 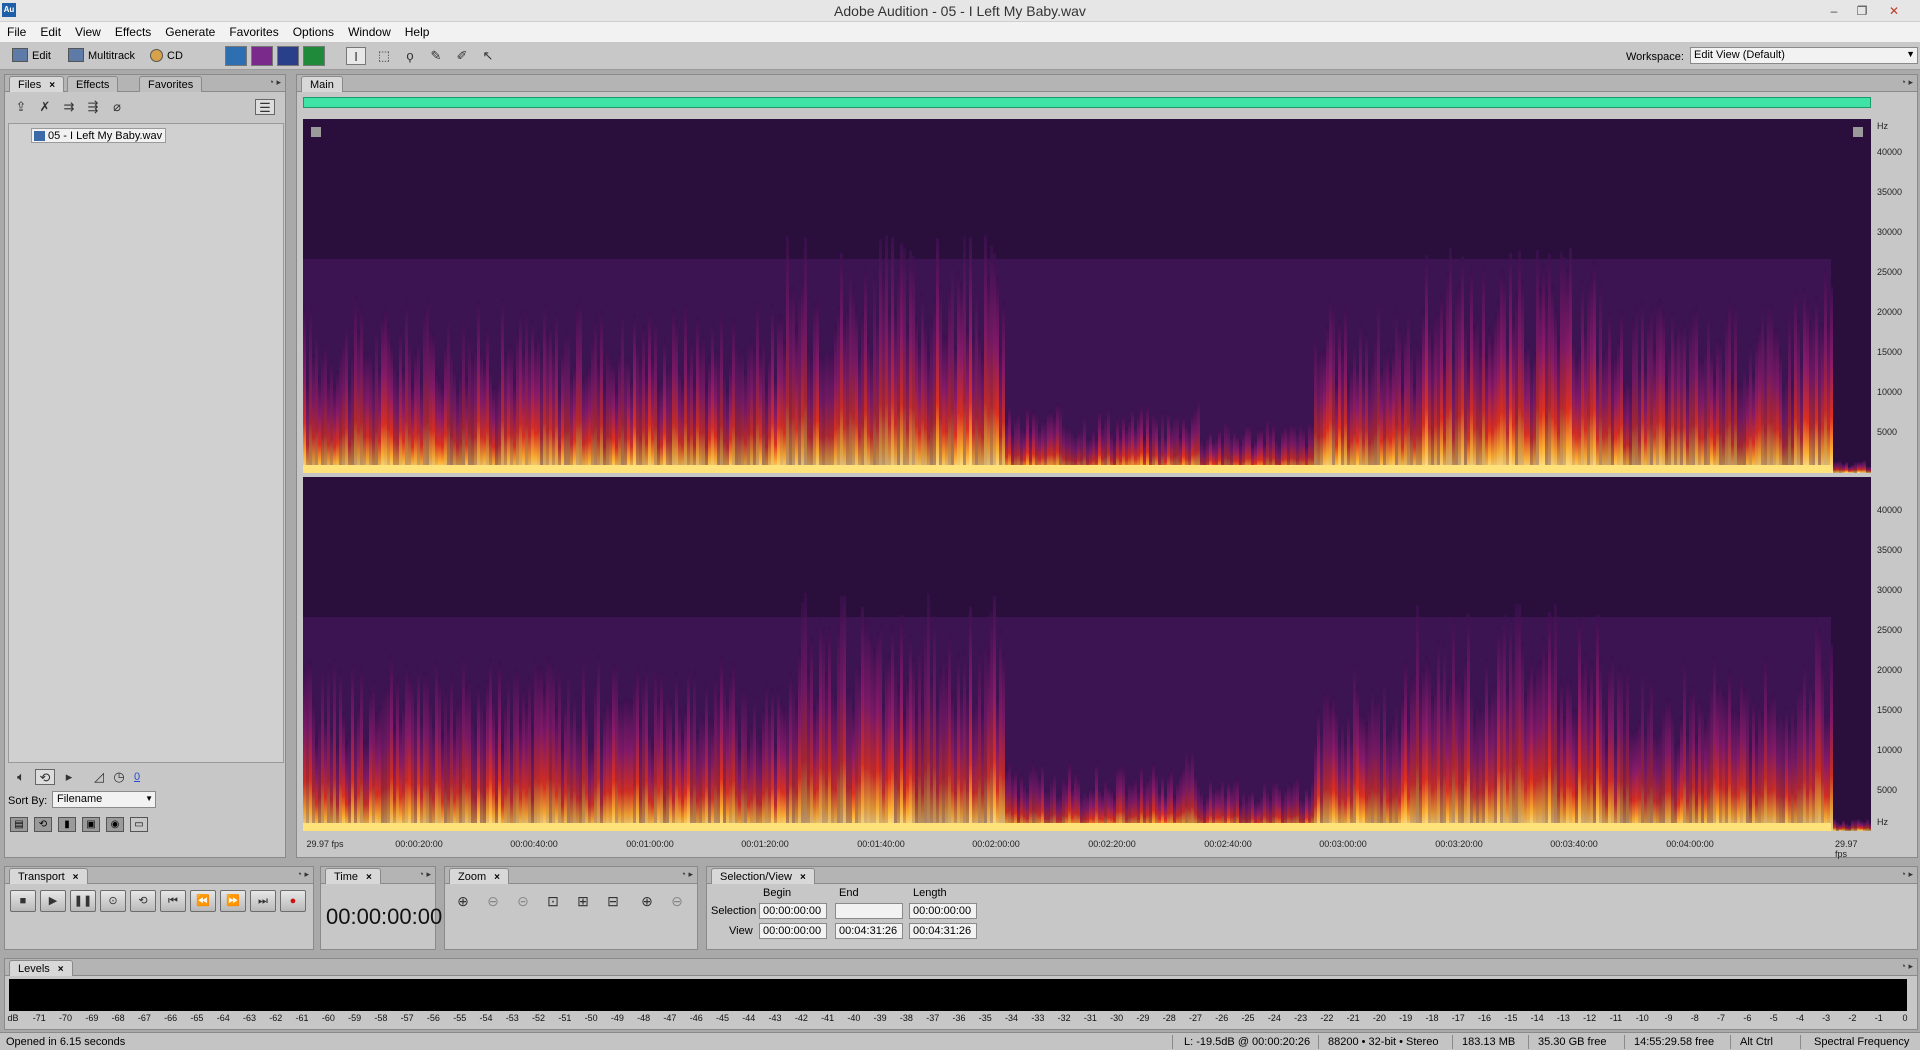 What do you see at coordinates (37, 84) in the screenshot?
I see `tab-files: Files ×` at bounding box center [37, 84].